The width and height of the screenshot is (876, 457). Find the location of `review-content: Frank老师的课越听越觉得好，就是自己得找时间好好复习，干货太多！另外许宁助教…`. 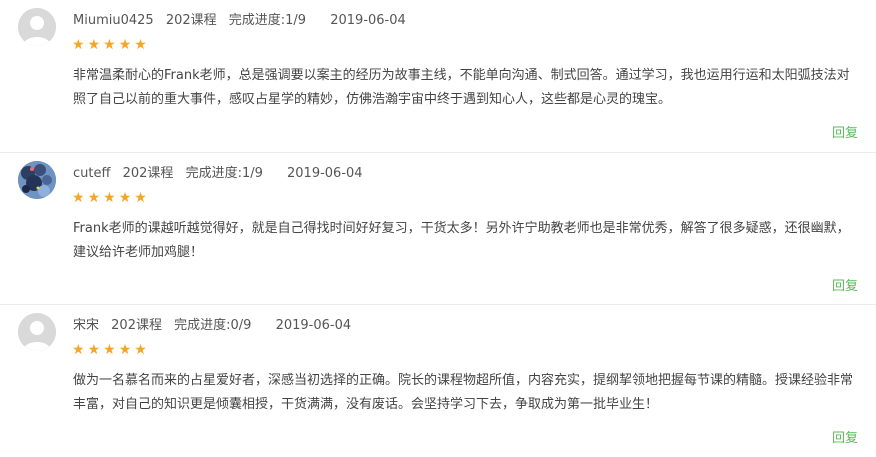

review-content: Frank老师的课越听越觉得好，就是自己得找时间好好复习，干货太多！另外许宁助教… is located at coordinates (461, 240).